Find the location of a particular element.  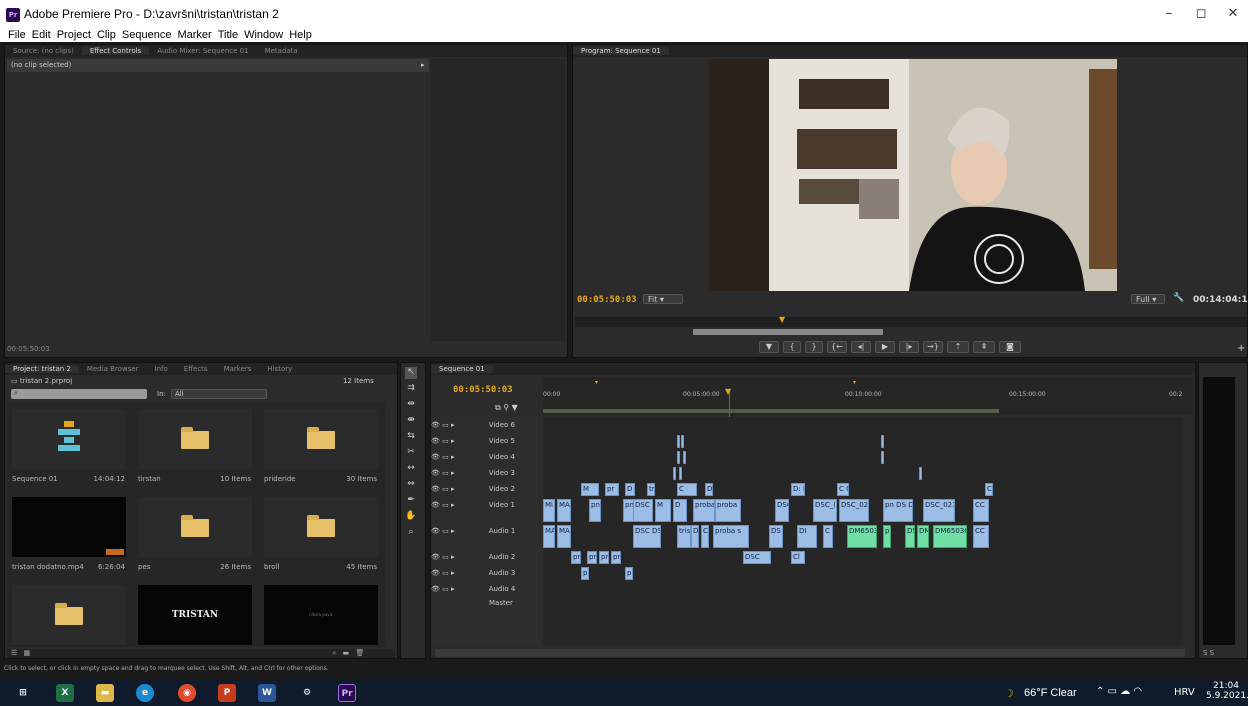

excel-icon: X is located at coordinates (65, 693).